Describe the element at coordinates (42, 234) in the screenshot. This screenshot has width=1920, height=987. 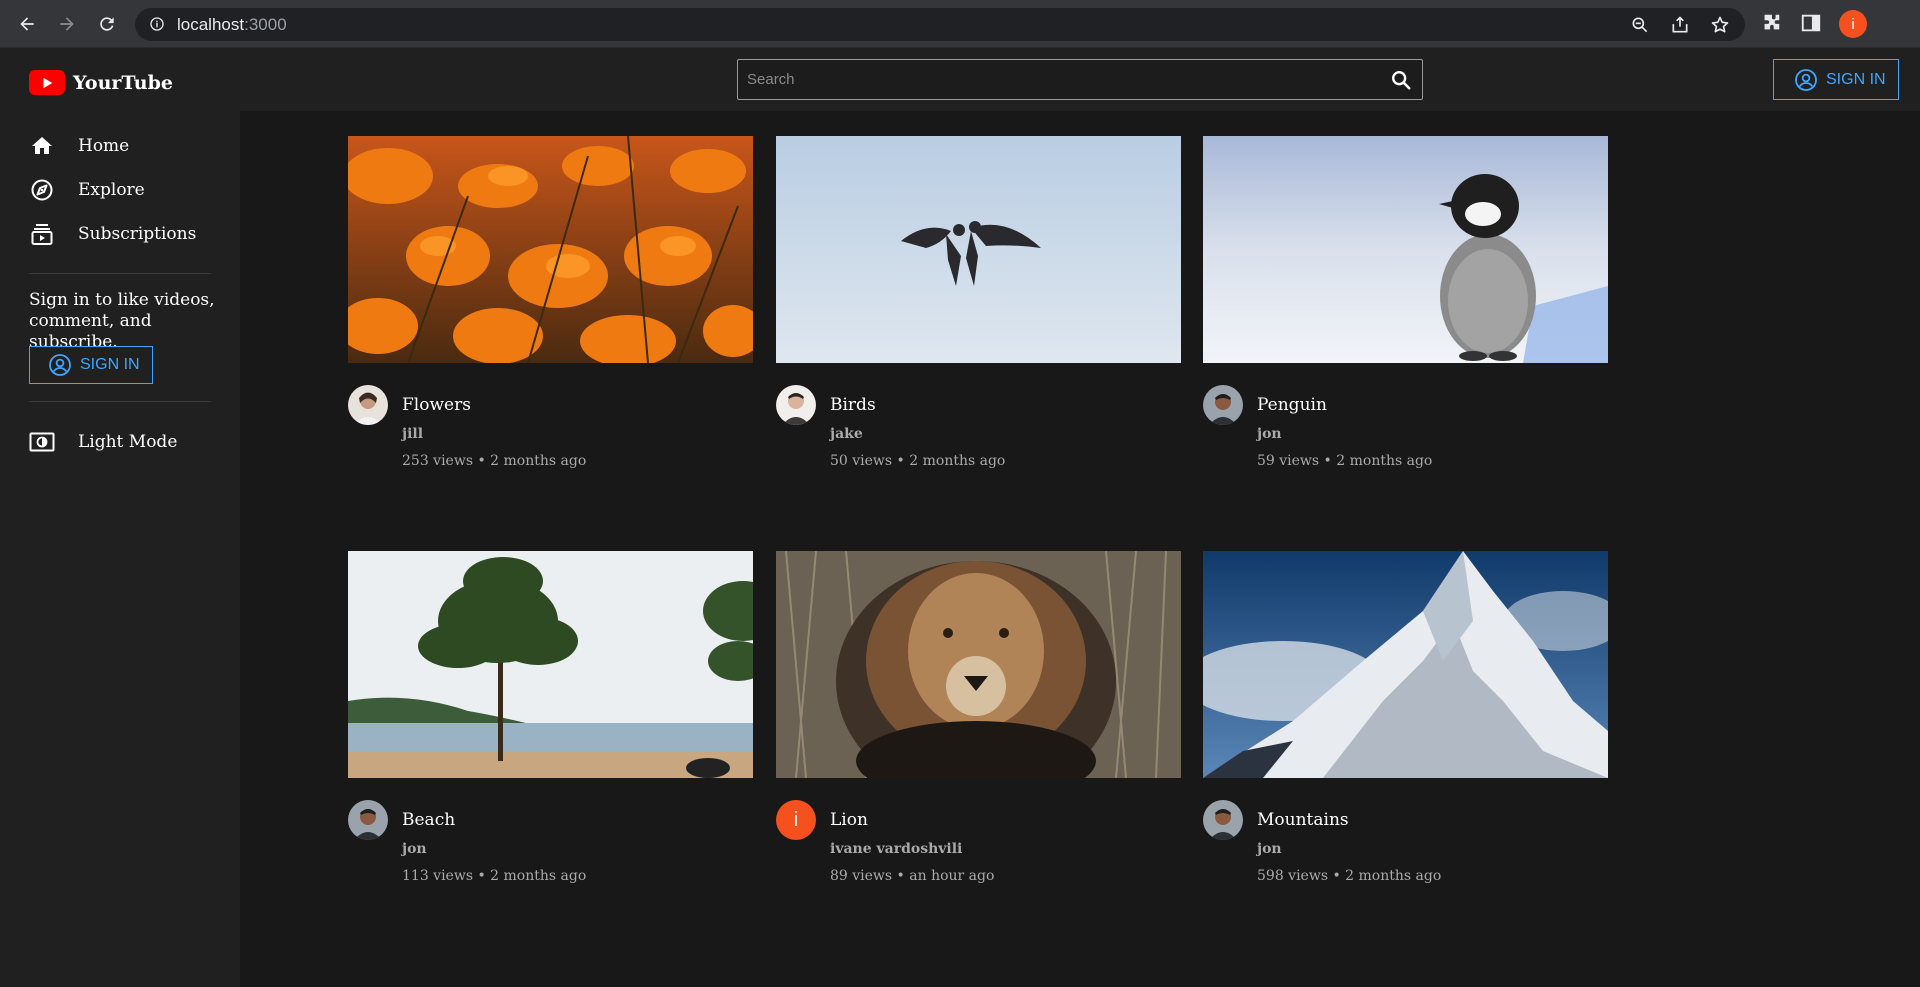
I see `subscriptions-icon` at that location.